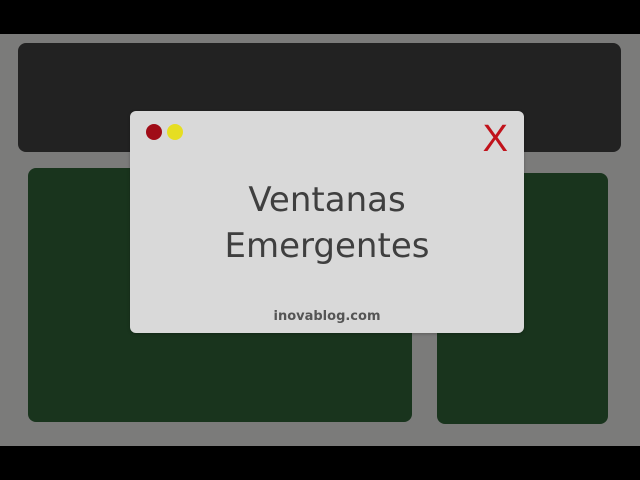 The width and height of the screenshot is (640, 480). Describe the element at coordinates (175, 132) in the screenshot. I see `yellow-dot-icon` at that location.